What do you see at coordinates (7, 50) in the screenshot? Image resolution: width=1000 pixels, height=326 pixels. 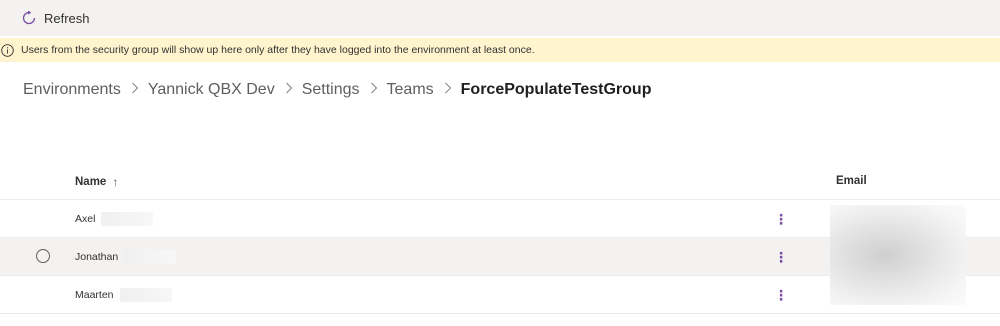 I see `info-icon` at bounding box center [7, 50].